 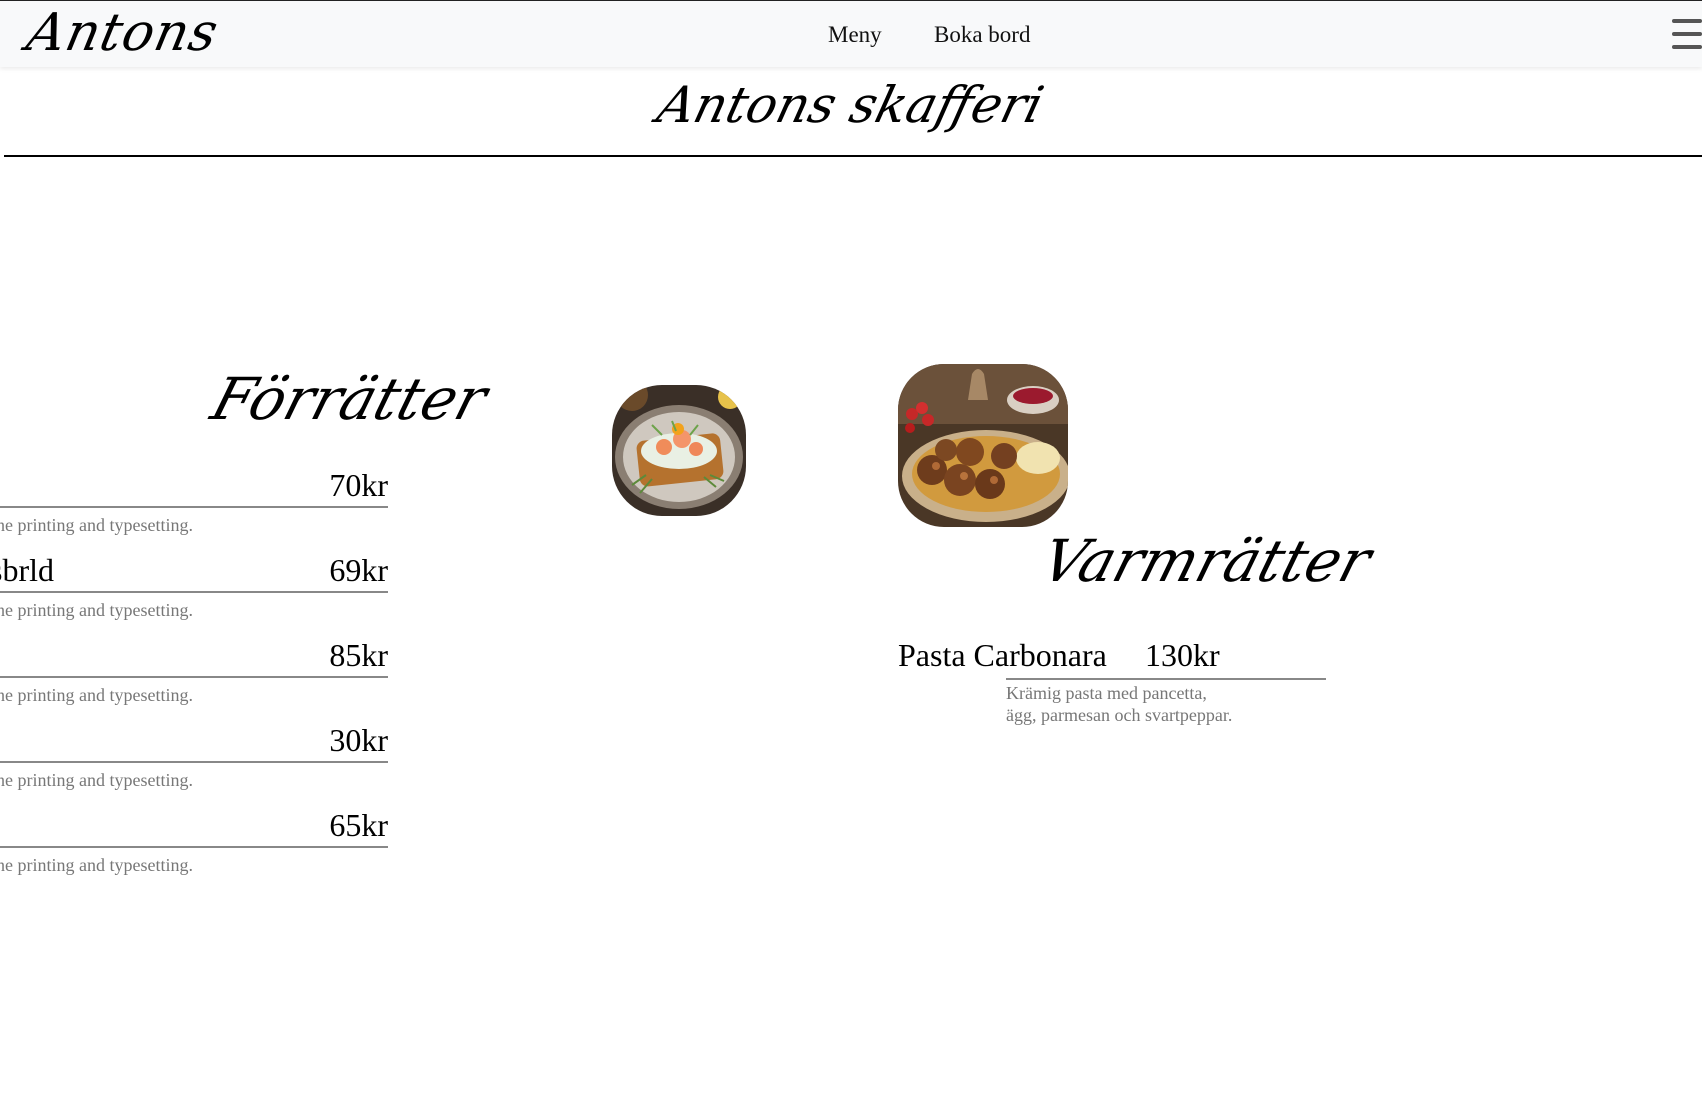 I want to click on nav-link-meny: Meny, so click(x=855, y=35).